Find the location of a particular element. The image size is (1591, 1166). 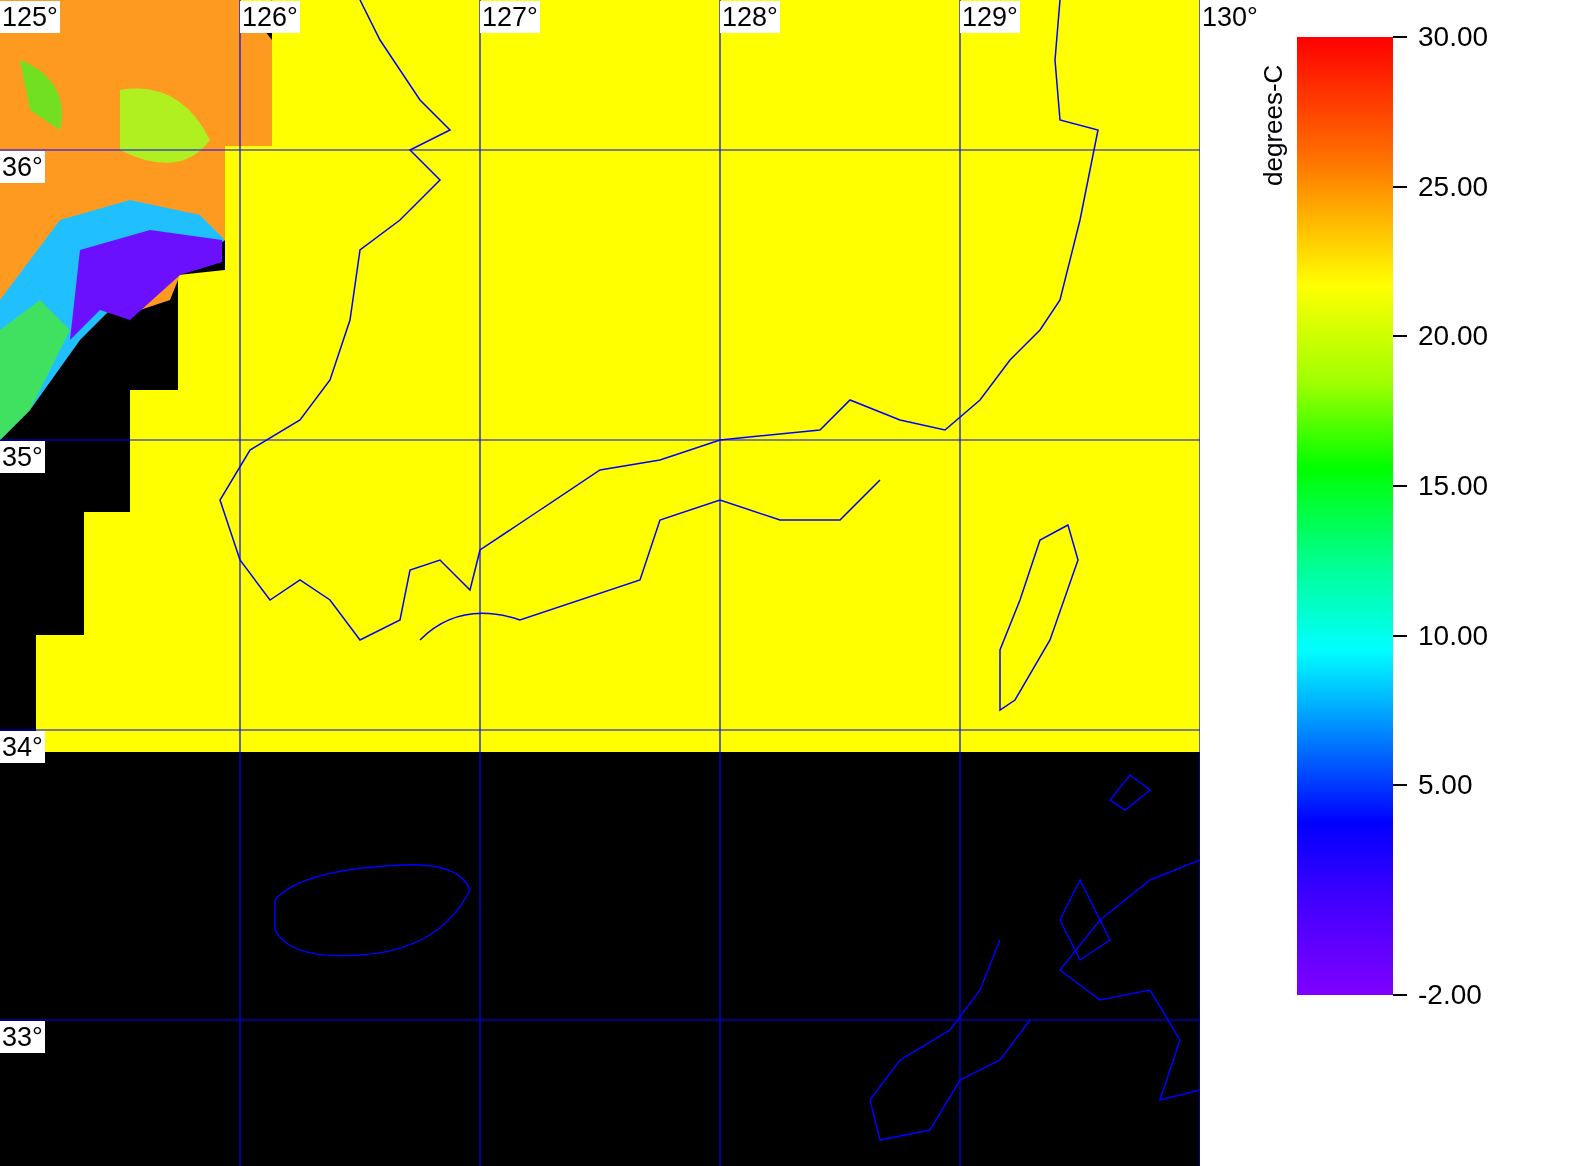

longitude-label: 126° is located at coordinates (270, 17).